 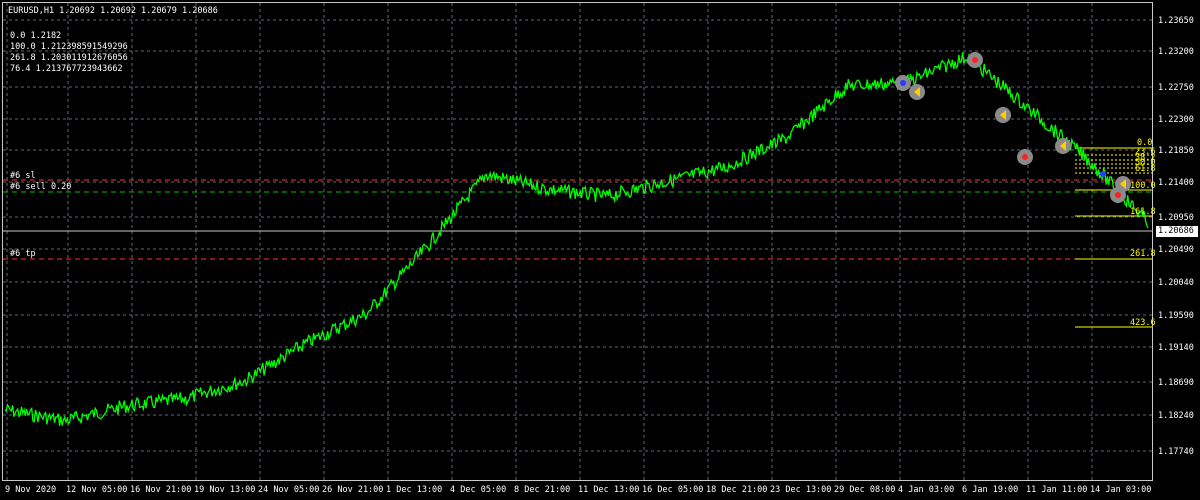 I want to click on fibo-info-76: 76.4 1.213767723943662, so click(x=66, y=69).